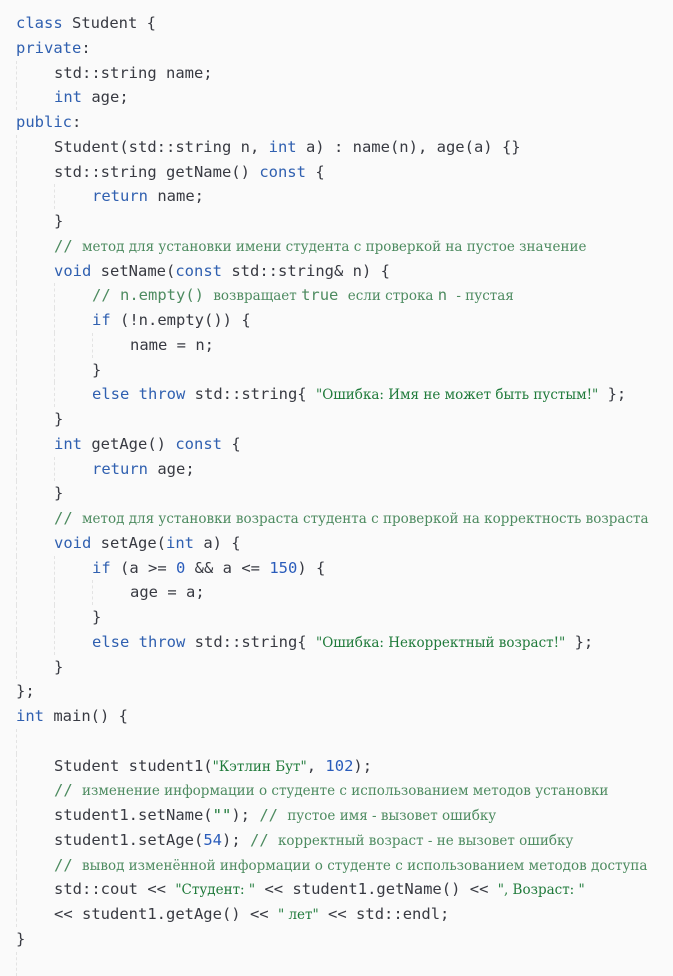  I want to click on code-text: std::string{, so click(250, 642).